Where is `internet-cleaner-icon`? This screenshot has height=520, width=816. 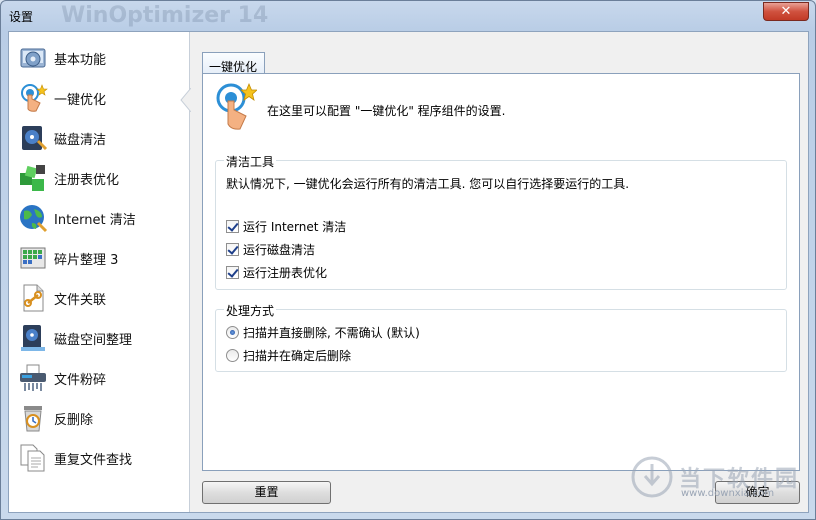
internet-cleaner-icon is located at coordinates (33, 218).